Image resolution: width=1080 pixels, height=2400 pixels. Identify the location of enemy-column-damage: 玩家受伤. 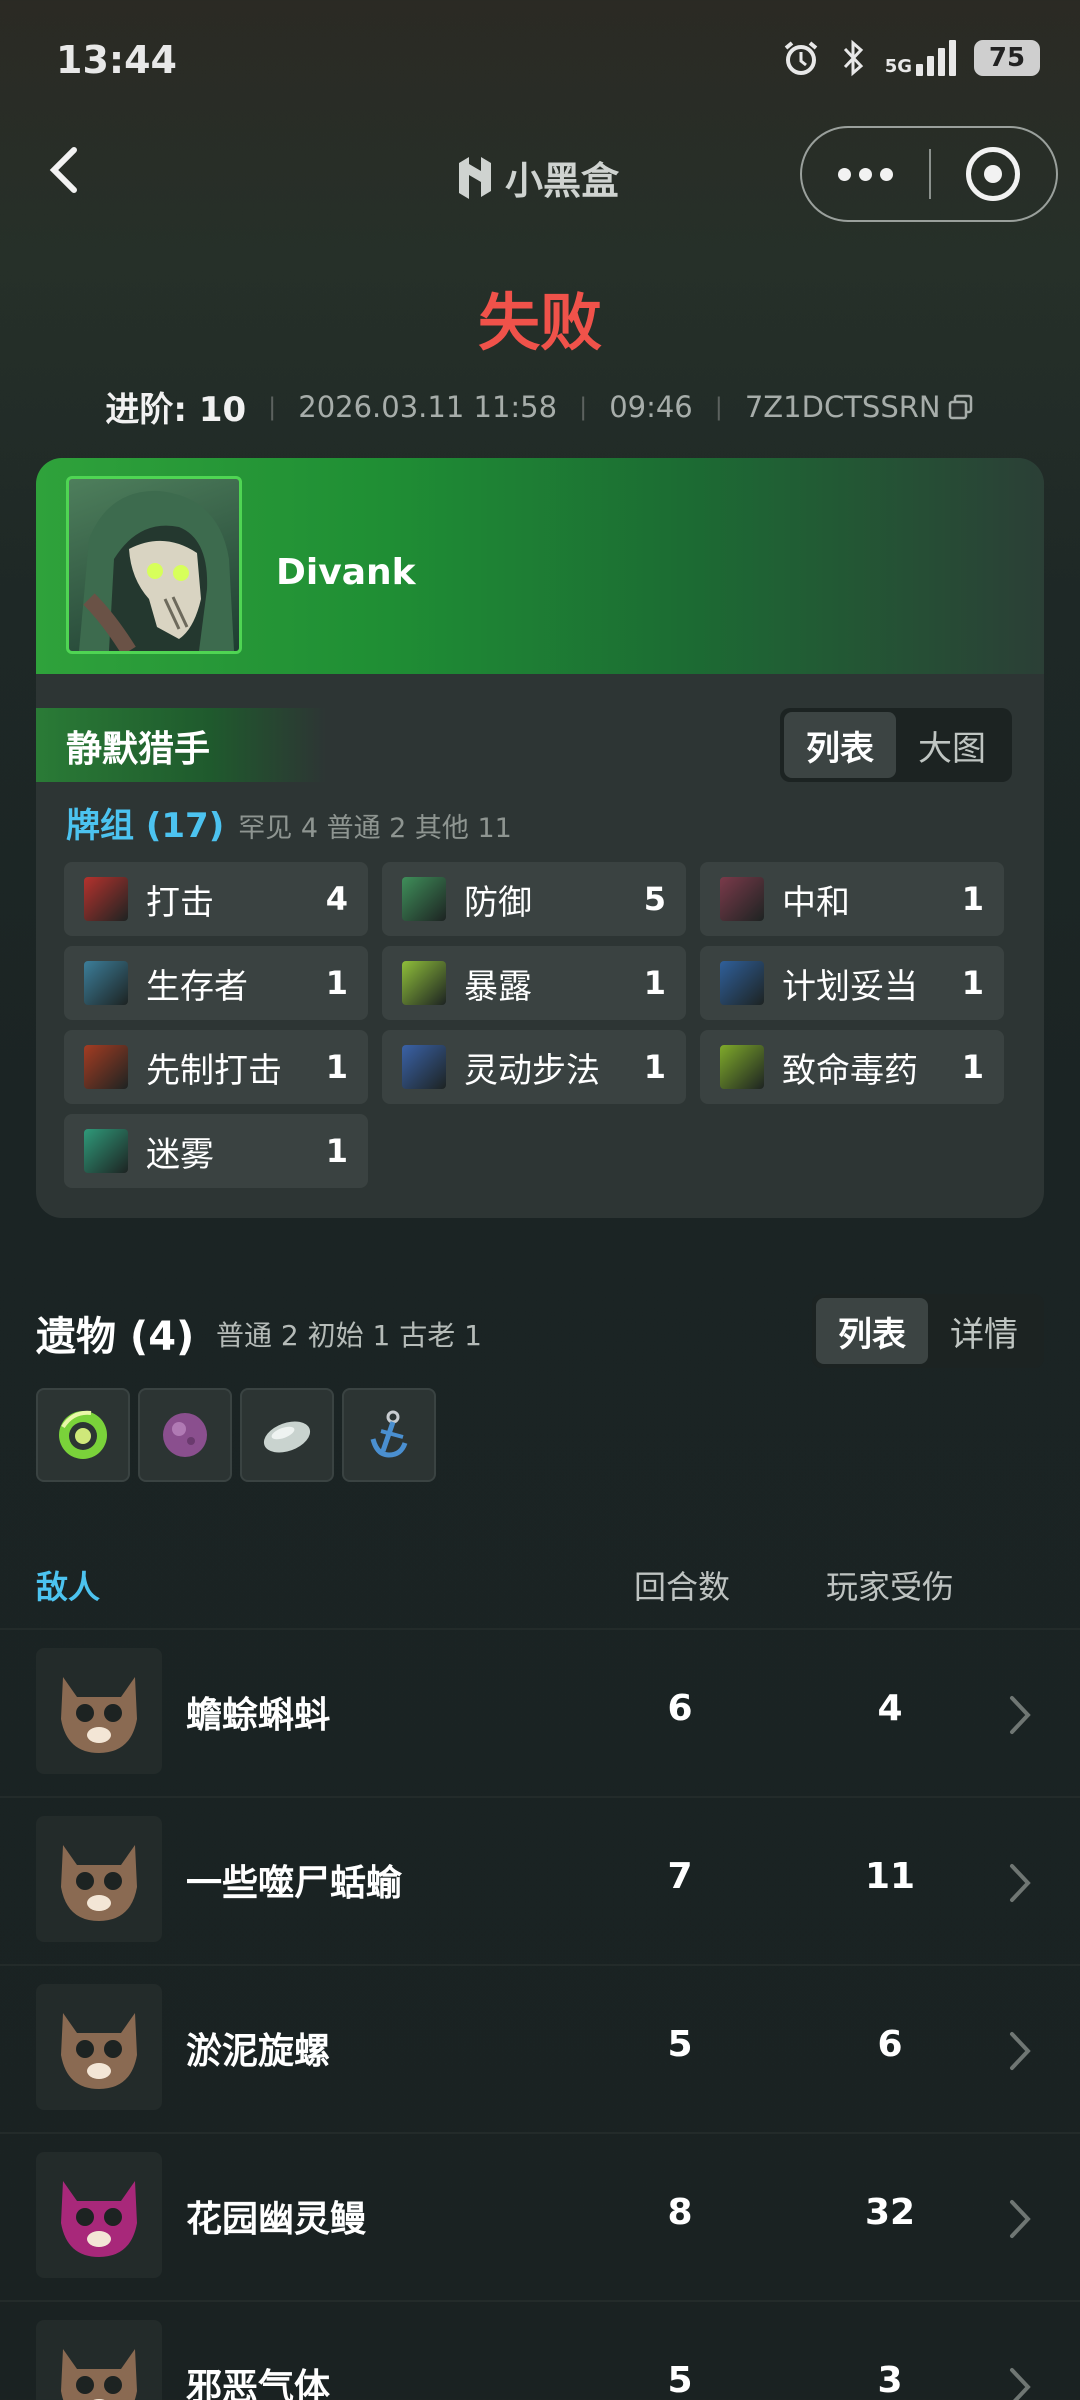
(890, 1587).